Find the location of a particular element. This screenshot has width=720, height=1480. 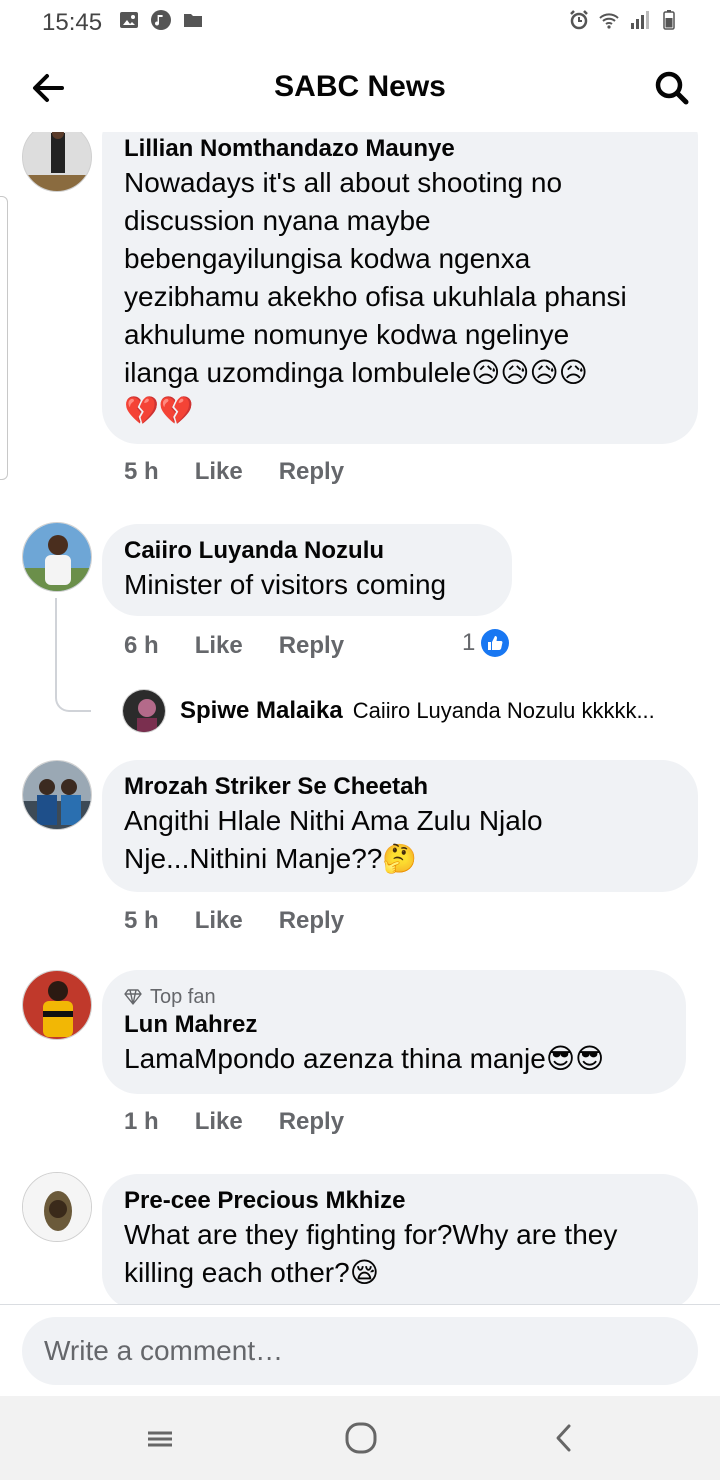

comment-author: Lillian Nomthandazo Maunye is located at coordinates (400, 149).